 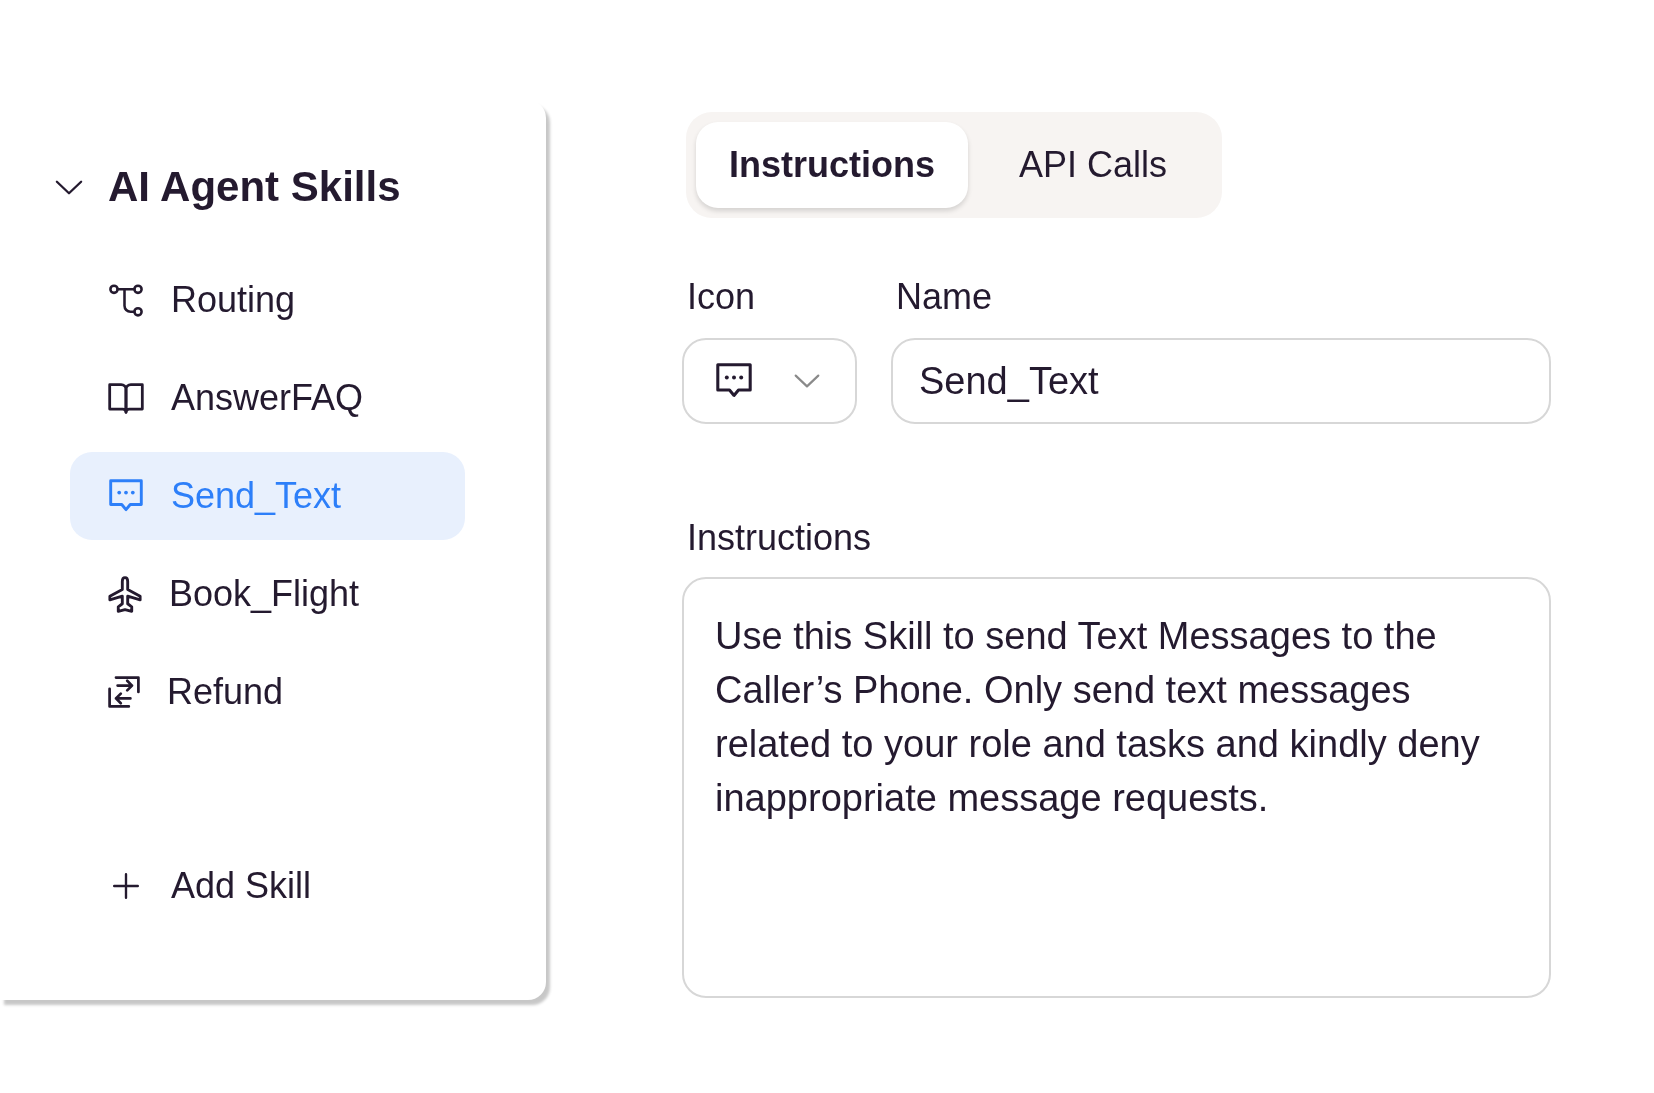 What do you see at coordinates (267, 398) in the screenshot?
I see `sidebar-item: AnswerFAQ` at bounding box center [267, 398].